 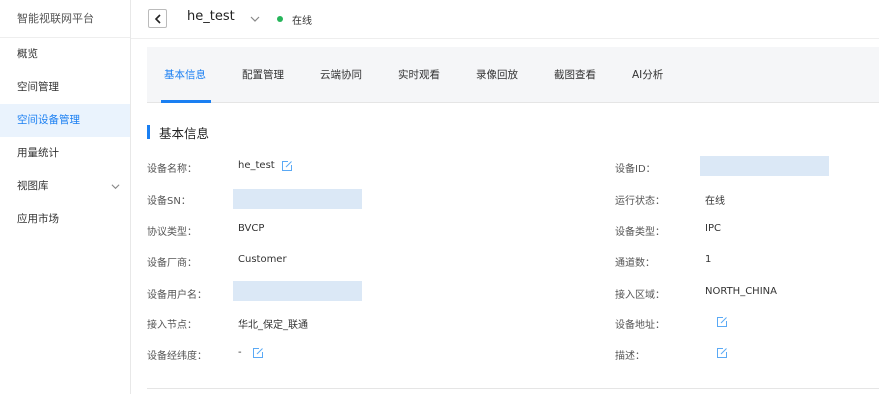 I want to click on sidebar: 智能视联网平台 概览 空间管理 空间设备管理 用量统计 视图库 应用市场, so click(x=65, y=197).